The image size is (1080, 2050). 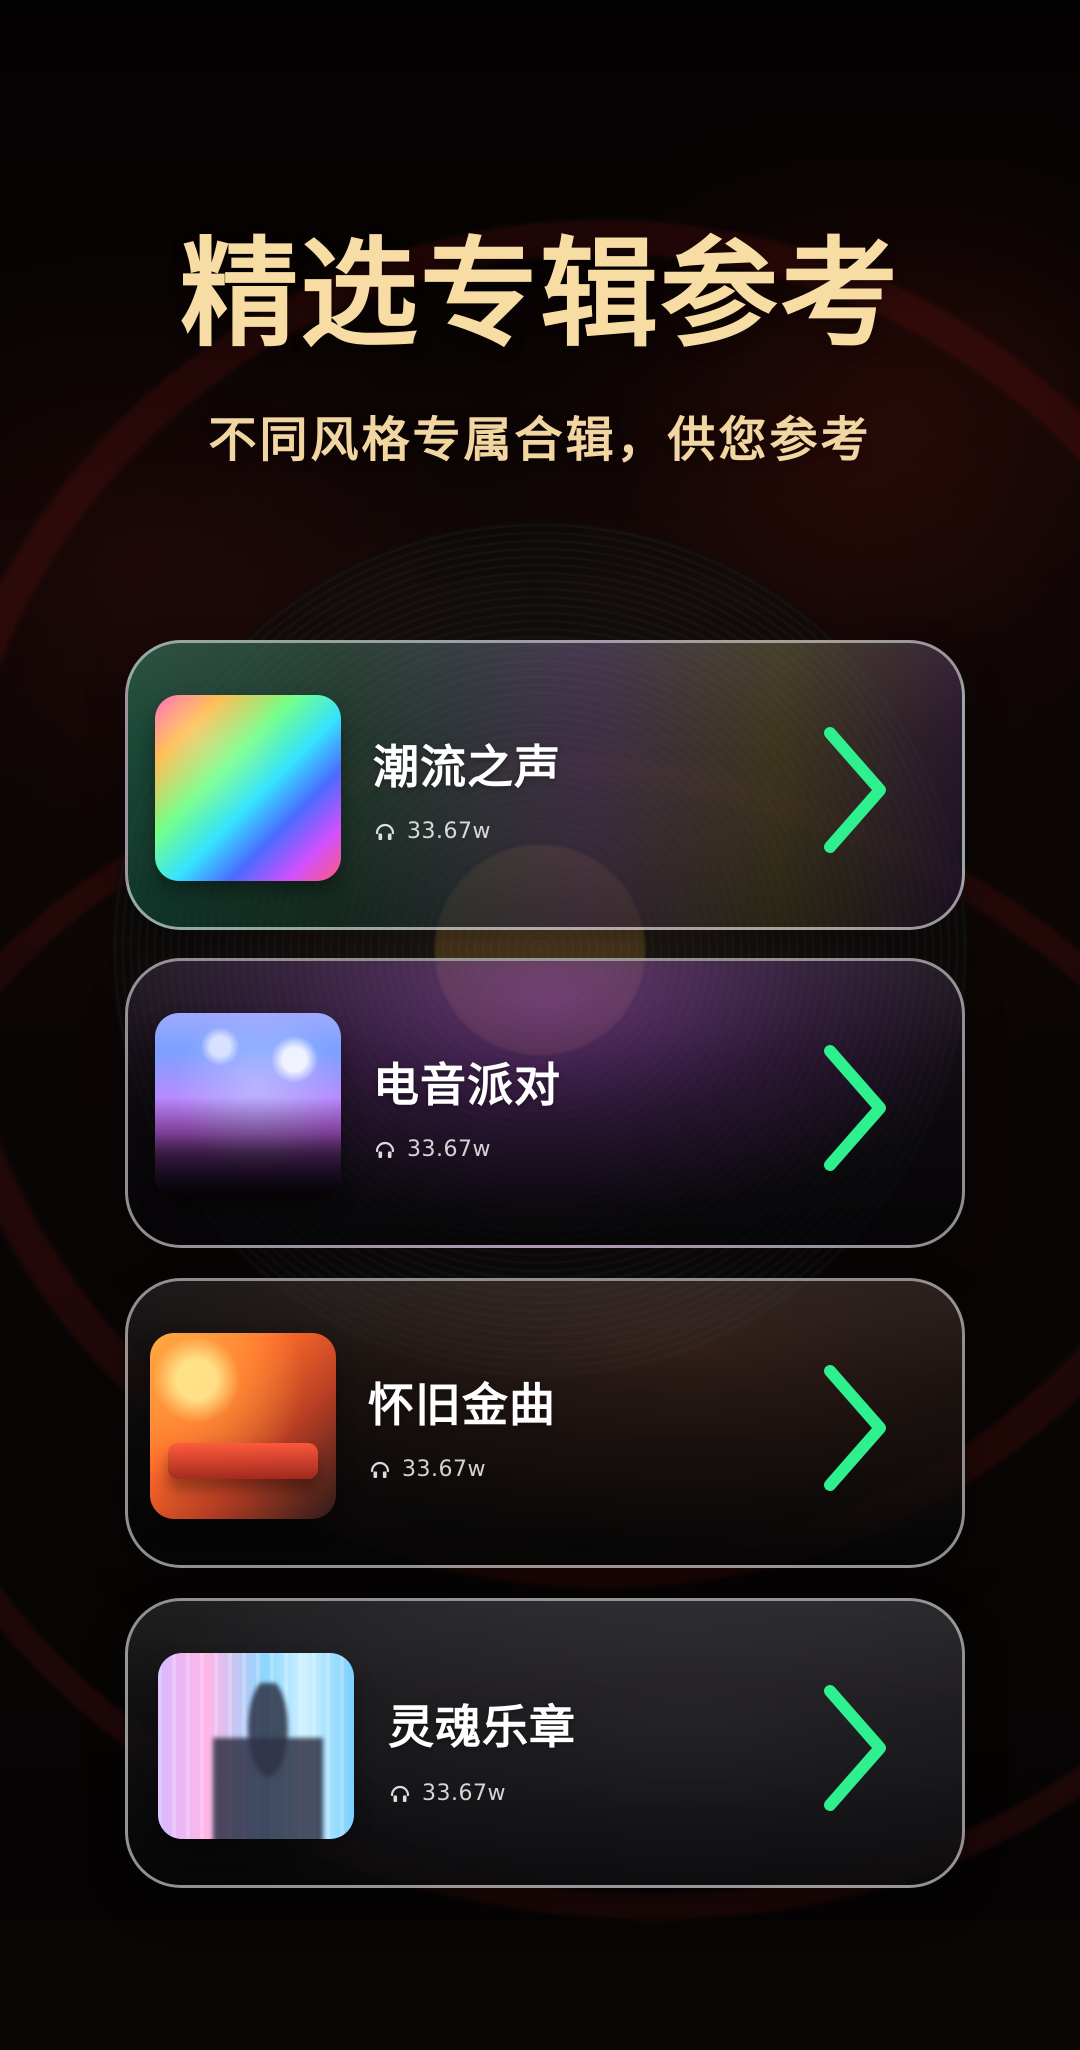 What do you see at coordinates (462, 1405) in the screenshot?
I see `album-title: 怀旧金曲` at bounding box center [462, 1405].